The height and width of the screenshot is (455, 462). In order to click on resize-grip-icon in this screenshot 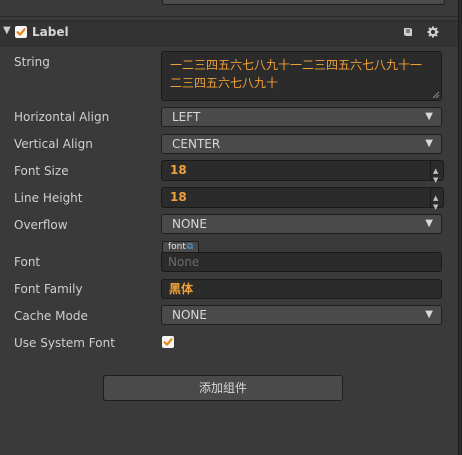, I will do `click(436, 95)`.